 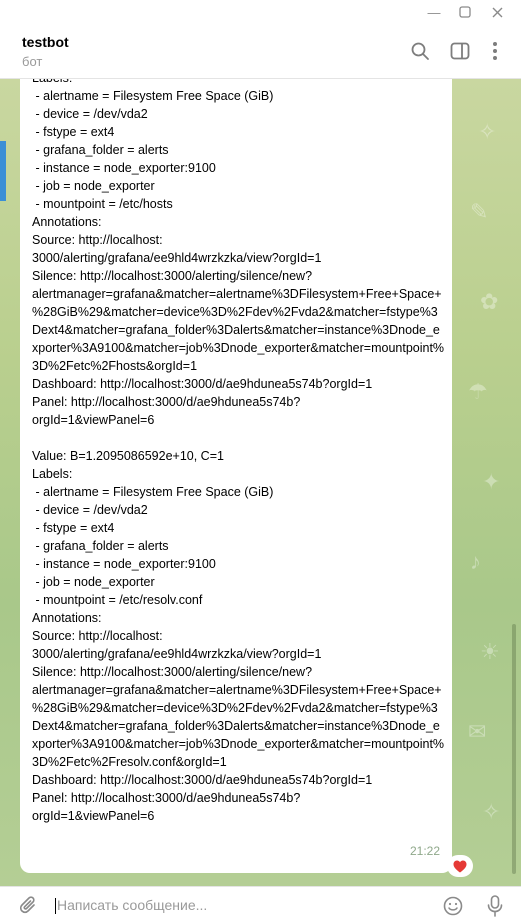 I want to click on wallpaper-doodle-icon: ♪, so click(x=475, y=561).